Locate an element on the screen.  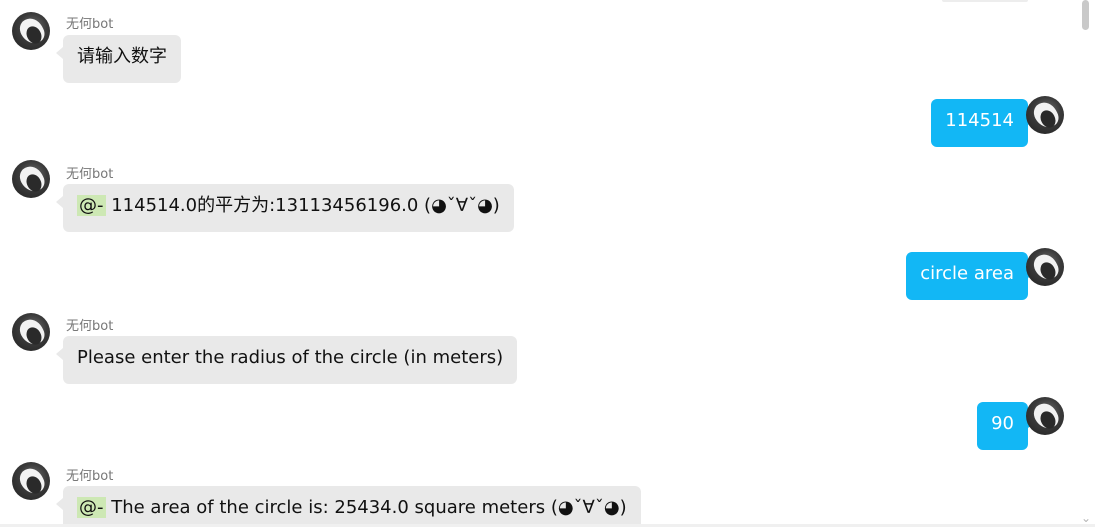
outgoing-message-bubble: 114514 is located at coordinates (983, 123).